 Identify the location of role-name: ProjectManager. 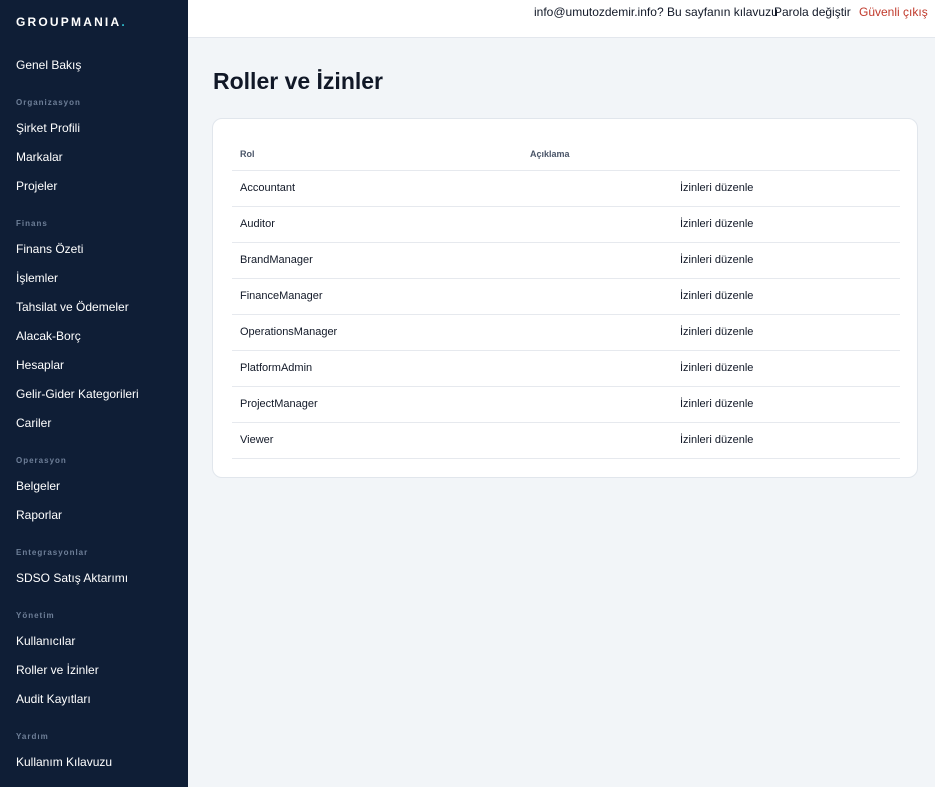
(279, 404).